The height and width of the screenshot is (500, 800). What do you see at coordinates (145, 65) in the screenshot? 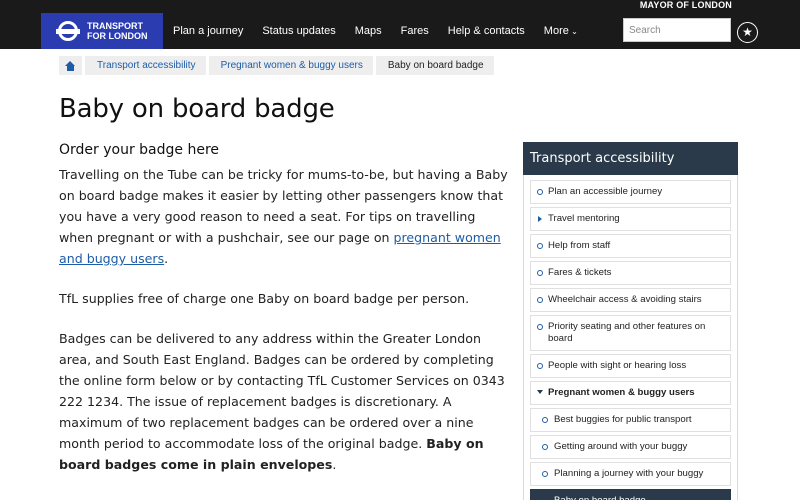
I see `breadcrumb-transport-accessibility: Transport accessibility` at bounding box center [145, 65].